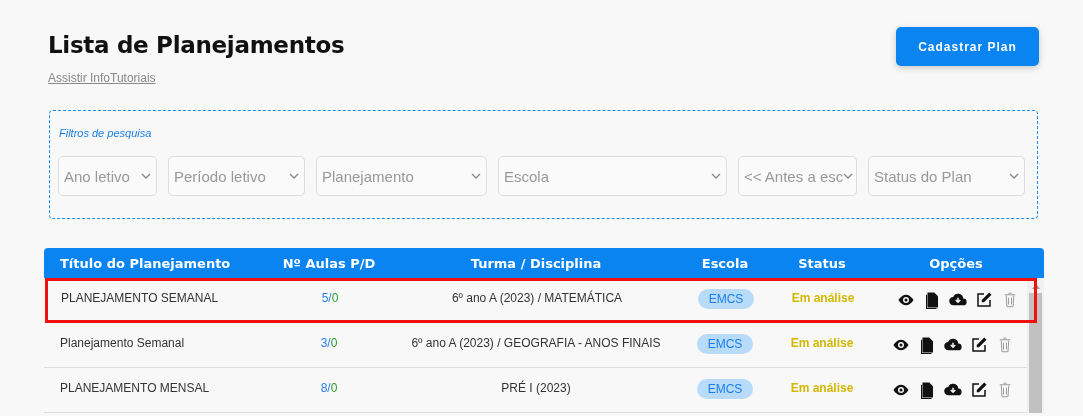 This screenshot has height=416, width=1083. Describe the element at coordinates (236, 176) in the screenshot. I see `filter-select: Período letivo` at that location.